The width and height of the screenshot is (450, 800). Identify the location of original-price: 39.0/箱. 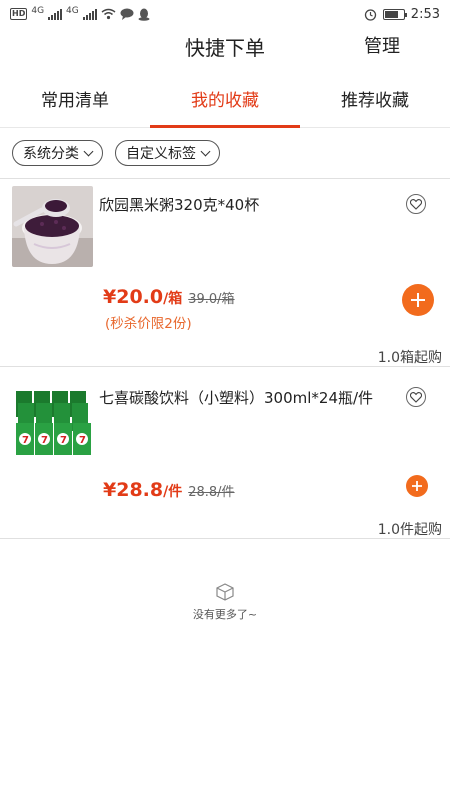
(211, 299).